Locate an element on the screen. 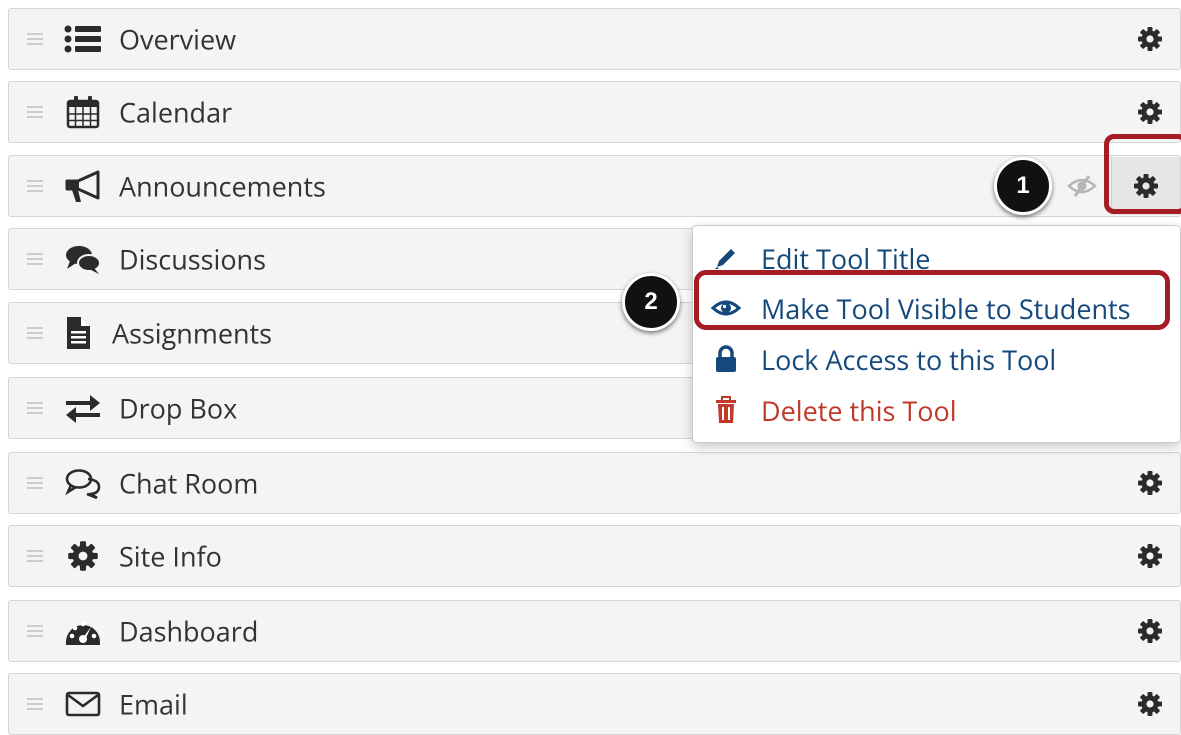  tool-row-email: Email is located at coordinates (594, 704).